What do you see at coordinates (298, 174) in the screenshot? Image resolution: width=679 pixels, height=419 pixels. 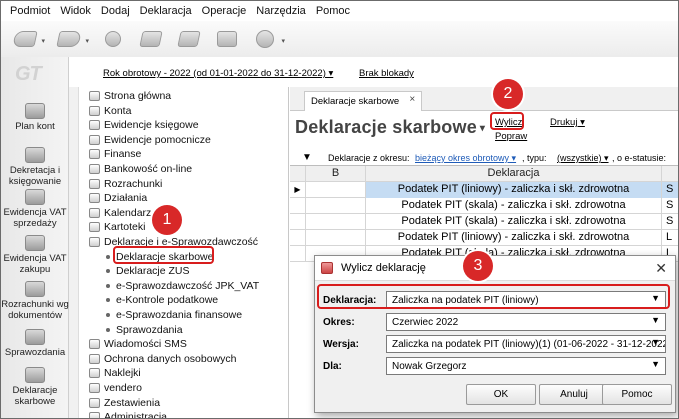 I see `header-indicator` at bounding box center [298, 174].